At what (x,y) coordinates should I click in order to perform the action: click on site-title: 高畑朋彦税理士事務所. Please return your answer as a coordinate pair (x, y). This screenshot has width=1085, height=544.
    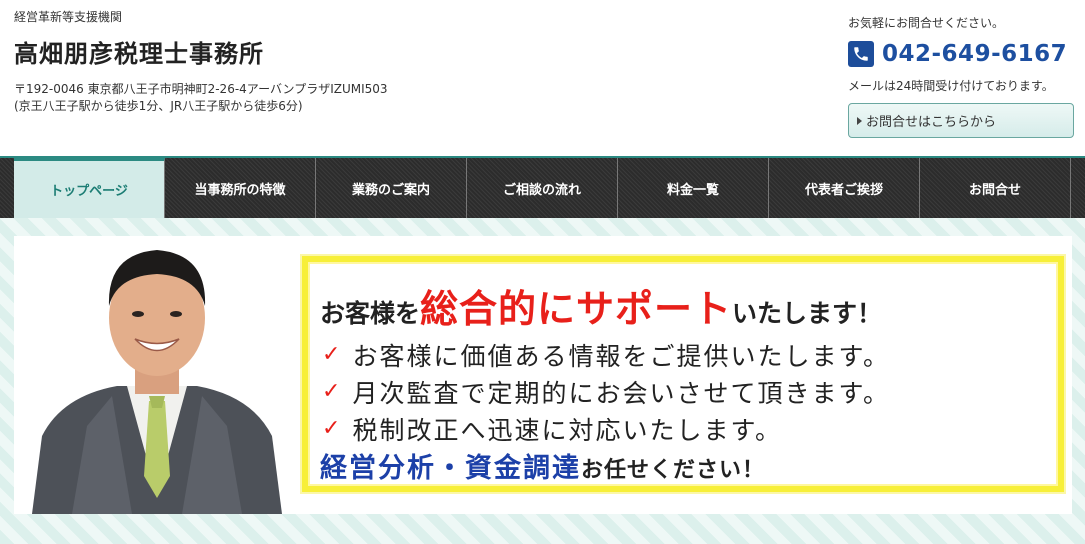
    Looking at the image, I should click on (139, 51).